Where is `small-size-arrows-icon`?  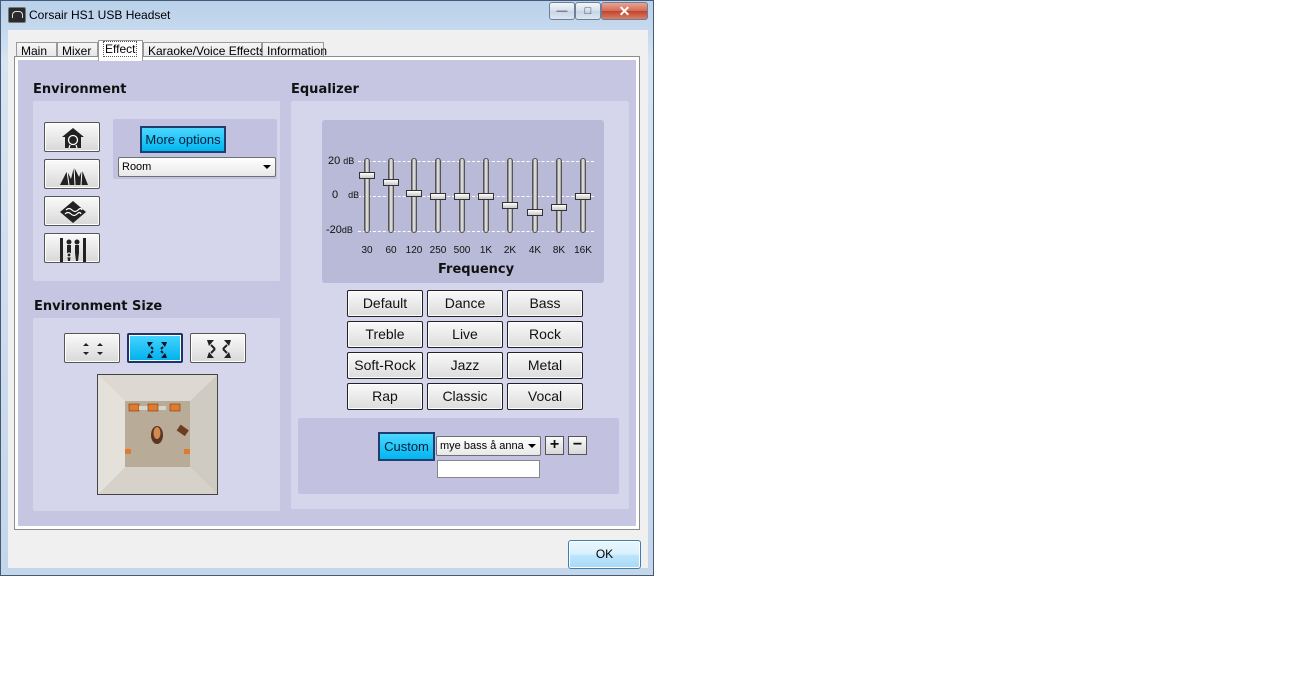 small-size-arrows-icon is located at coordinates (93, 349).